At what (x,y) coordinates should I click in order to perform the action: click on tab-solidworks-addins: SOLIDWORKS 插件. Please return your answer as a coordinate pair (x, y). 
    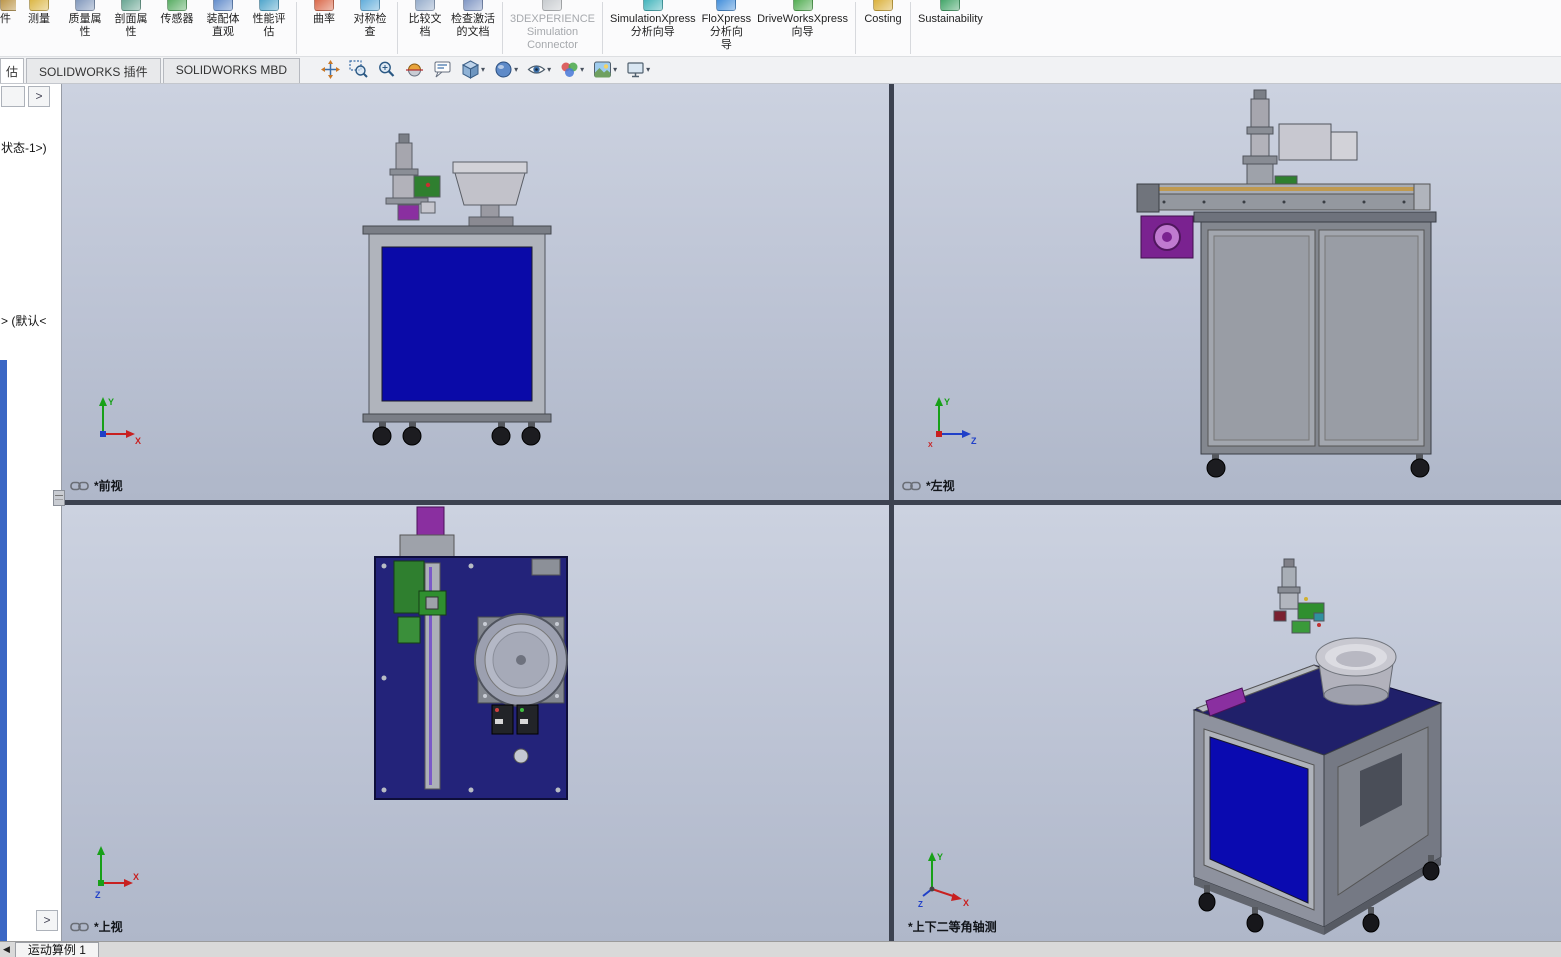
    Looking at the image, I should click on (93, 70).